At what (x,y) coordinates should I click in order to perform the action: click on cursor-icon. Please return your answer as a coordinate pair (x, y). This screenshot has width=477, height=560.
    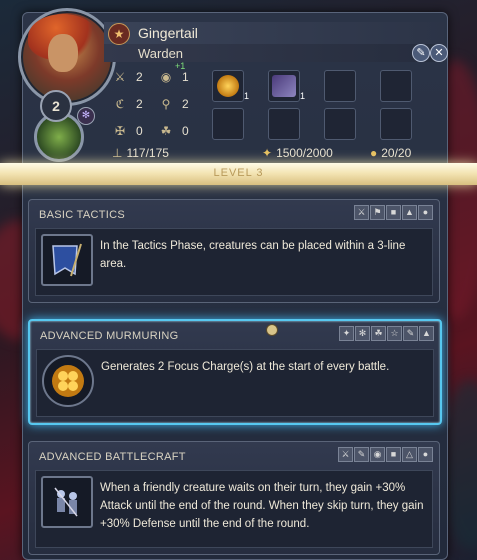
    Looking at the image, I should click on (272, 330).